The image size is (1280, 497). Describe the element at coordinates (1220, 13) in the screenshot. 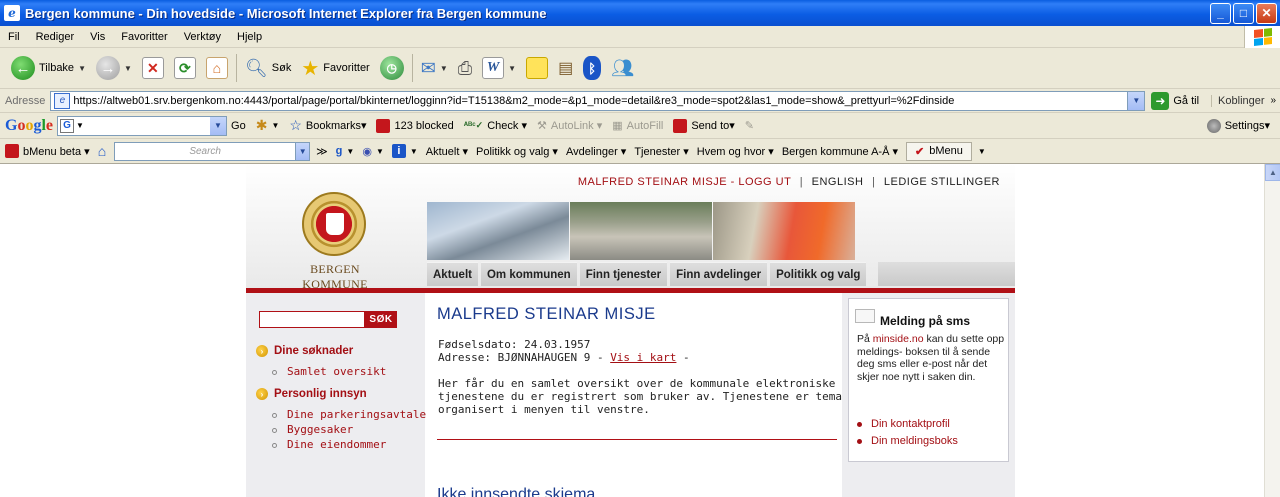

I see `minimize-button: _` at that location.